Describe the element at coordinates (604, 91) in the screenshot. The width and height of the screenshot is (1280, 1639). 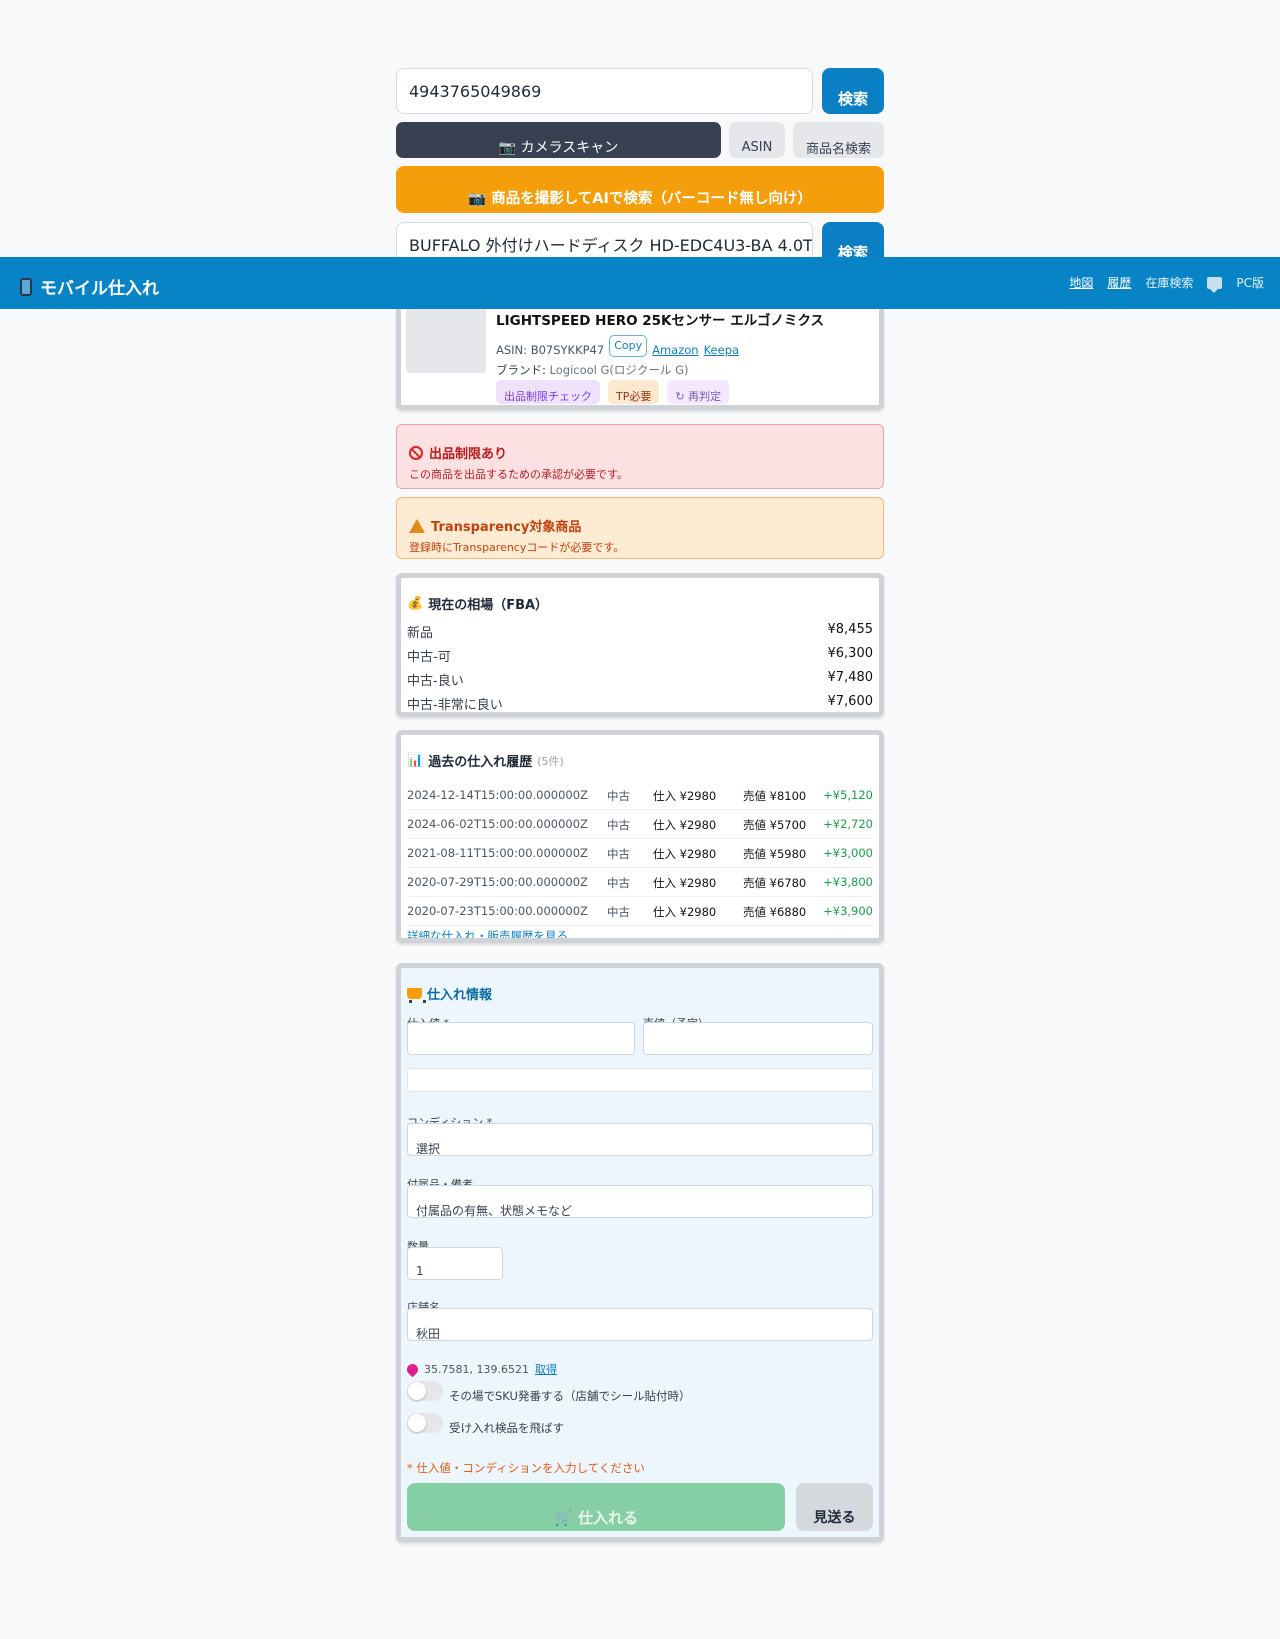
I see `jan-search-input: 4943765049869` at that location.